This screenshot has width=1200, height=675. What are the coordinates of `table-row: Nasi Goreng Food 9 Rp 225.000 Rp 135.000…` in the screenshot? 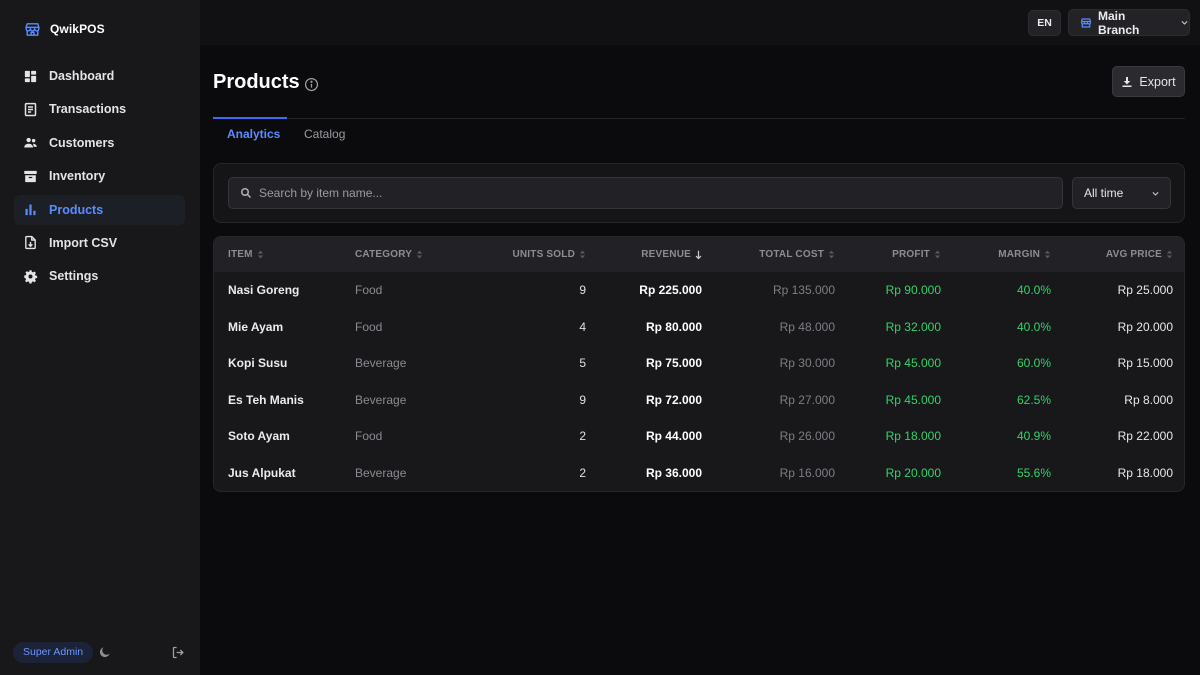 It's located at (699, 290).